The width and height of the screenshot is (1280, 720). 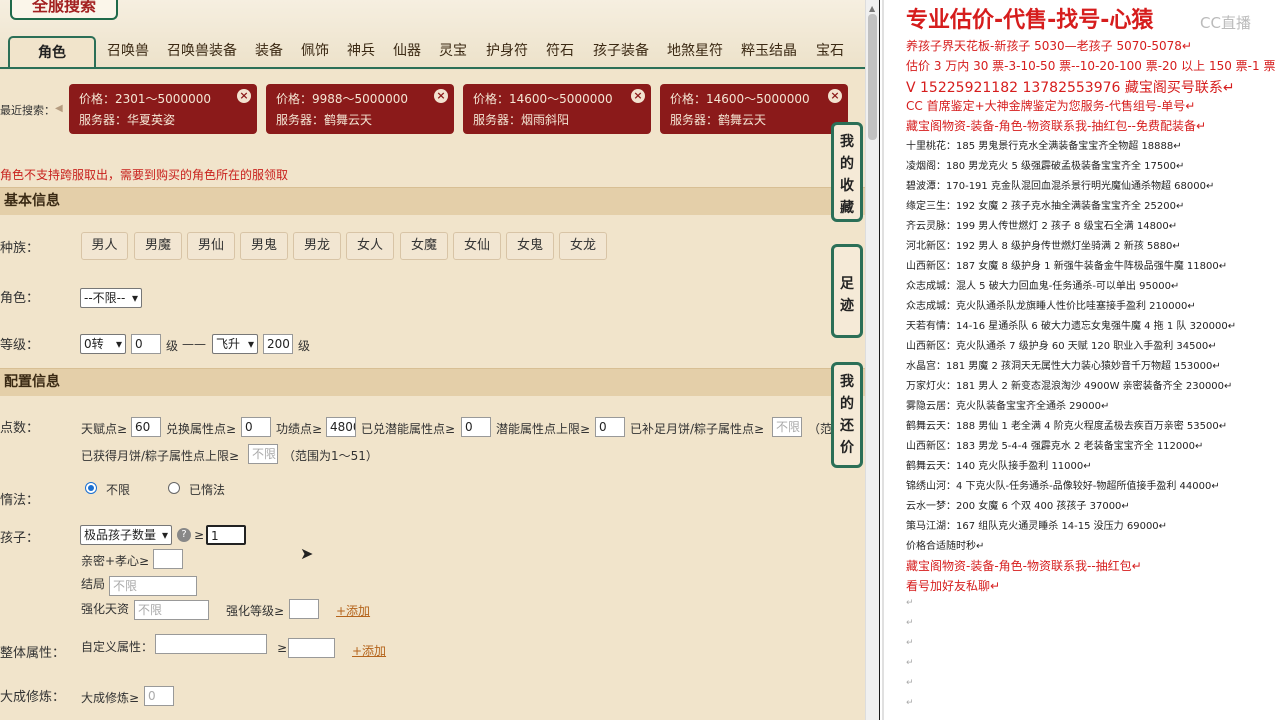 I want to click on overall-label: 整体属性：, so click(x=33, y=653).